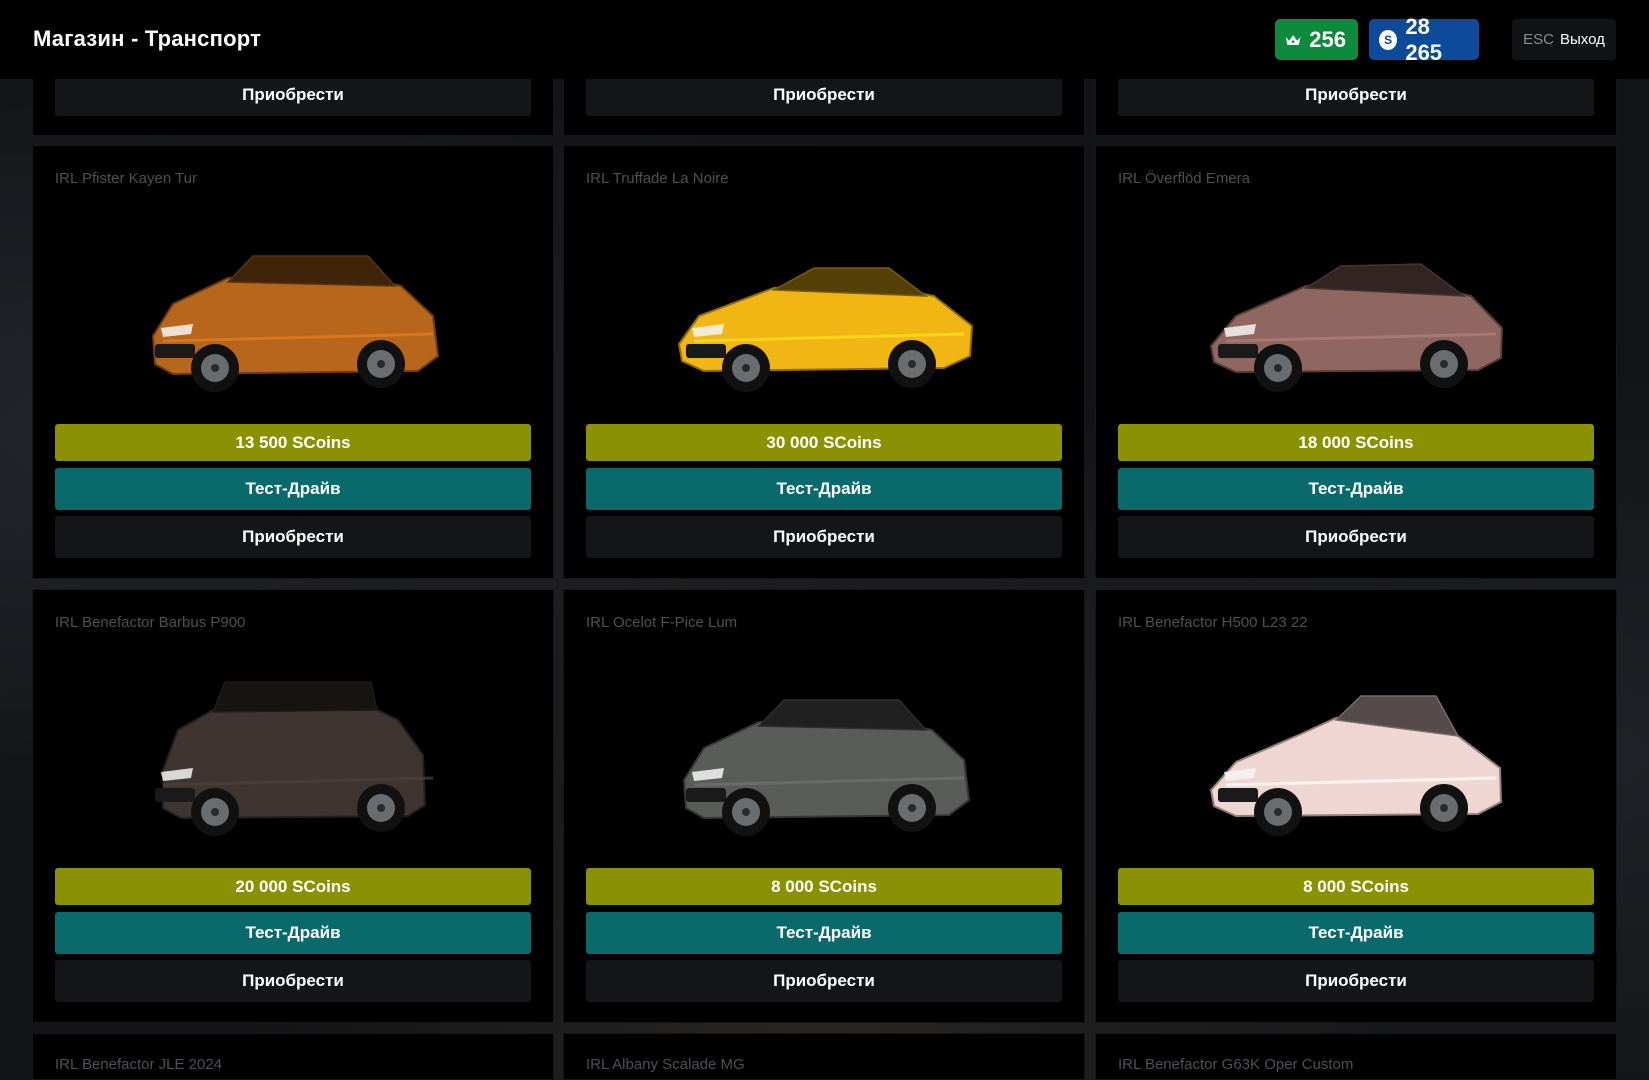  Describe the element at coordinates (147, 38) in the screenshot. I see `page-title: Магазин - Транспорт` at that location.